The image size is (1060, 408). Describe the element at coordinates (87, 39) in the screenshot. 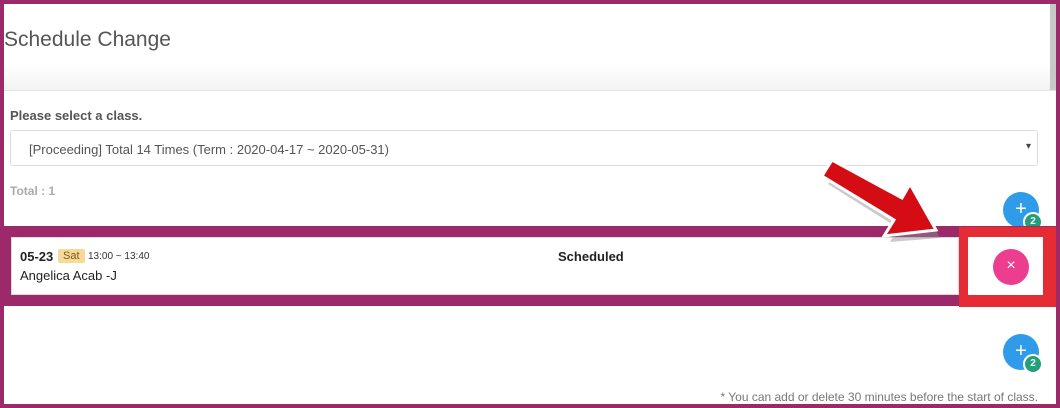

I see `page-title: Schedule Change` at that location.